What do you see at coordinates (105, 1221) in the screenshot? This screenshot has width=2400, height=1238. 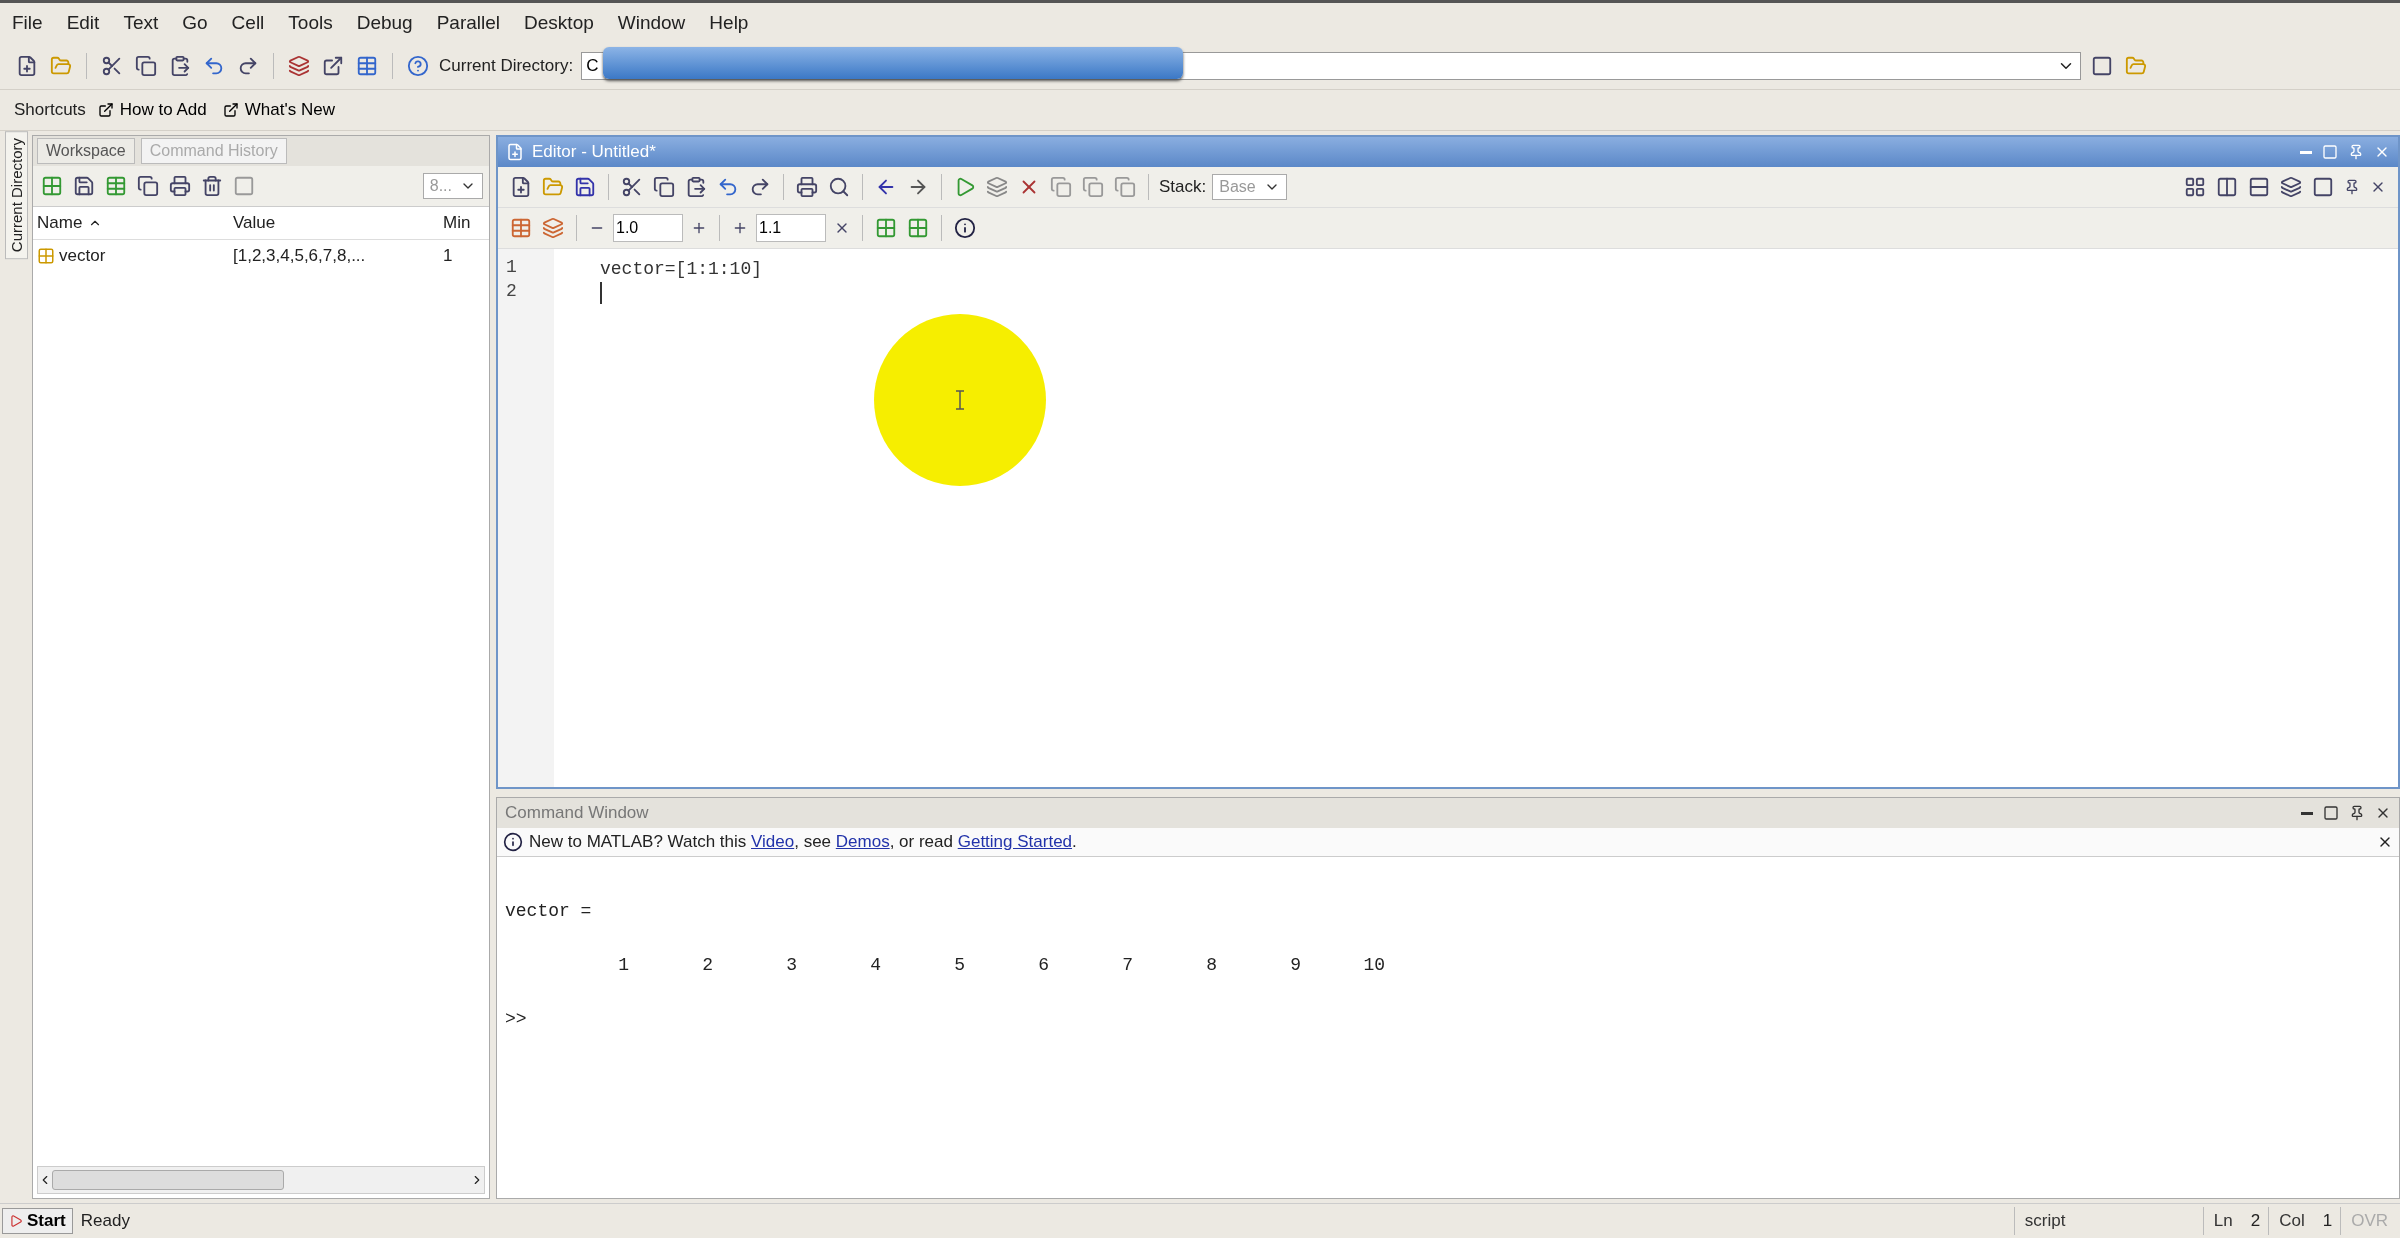 I see `status-text: Ready` at bounding box center [105, 1221].